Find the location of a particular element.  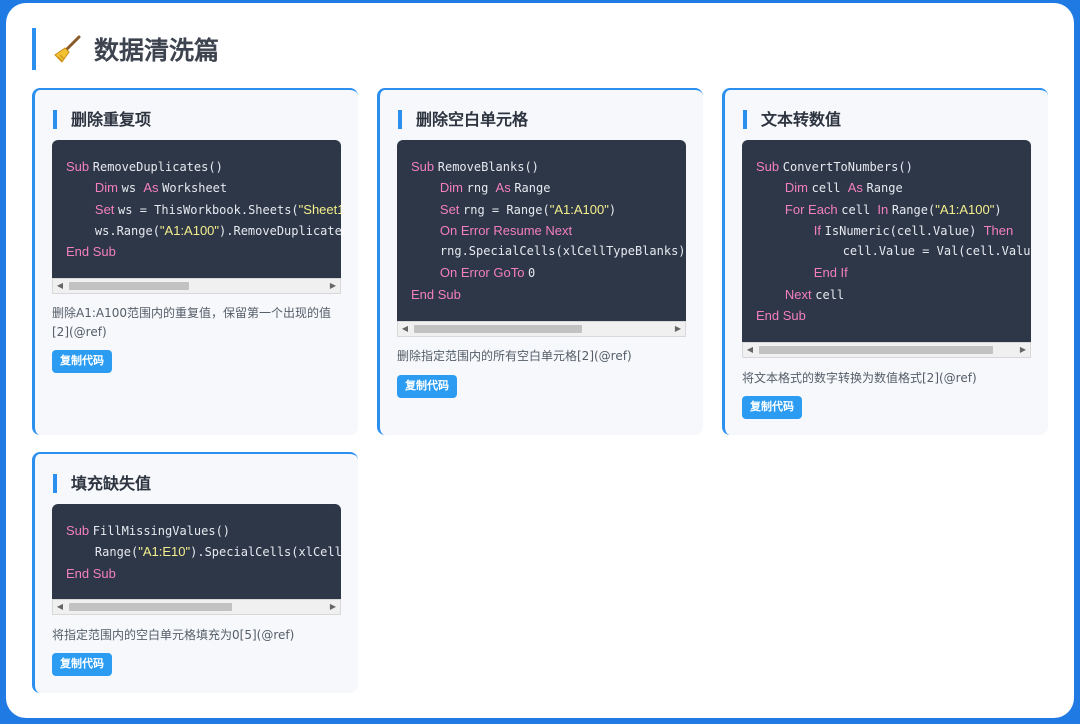

code-keyword: On Error GoTo is located at coordinates (484, 273).